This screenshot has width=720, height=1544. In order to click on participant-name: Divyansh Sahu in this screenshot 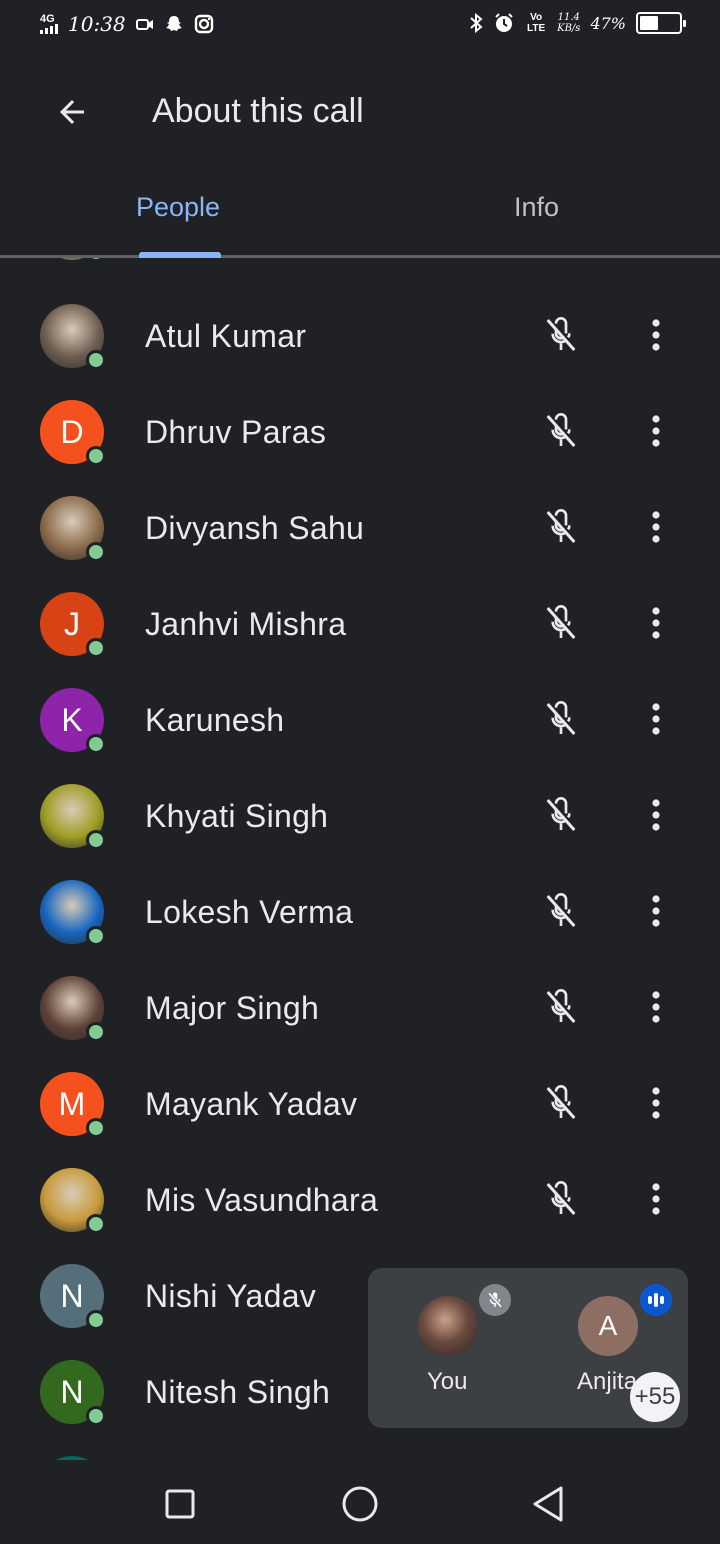, I will do `click(255, 528)`.